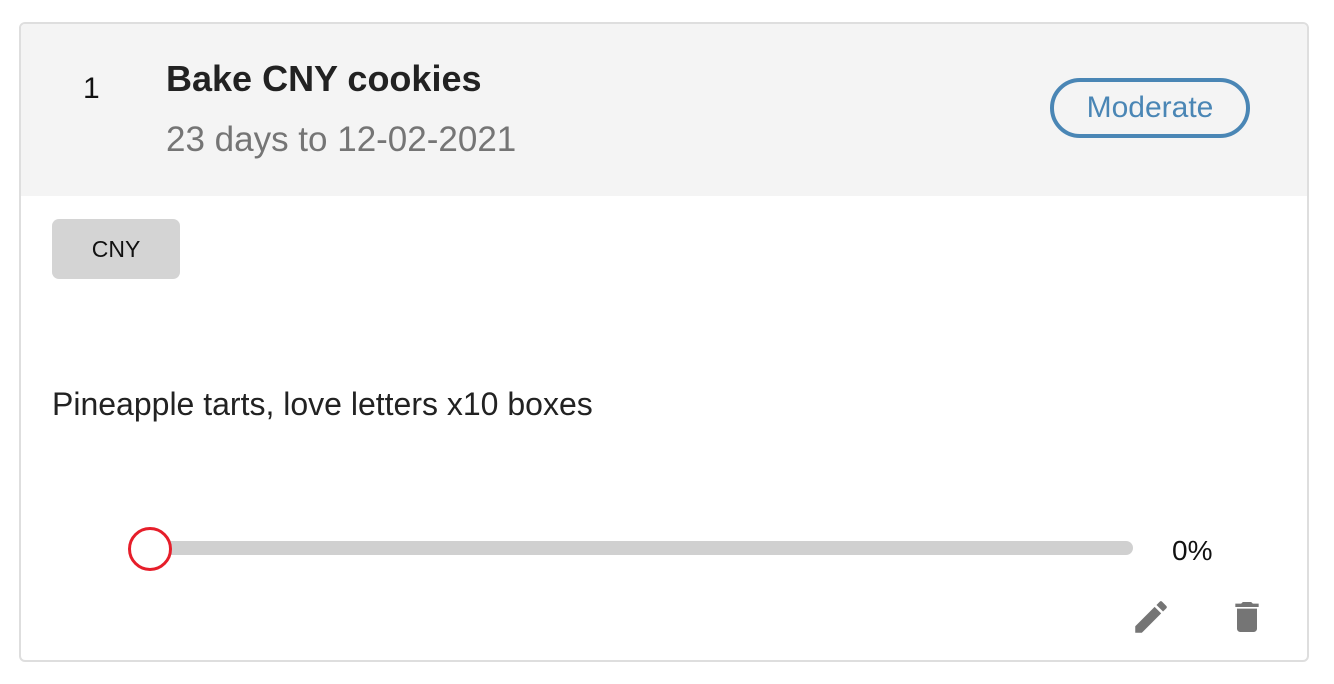 The height and width of the screenshot is (684, 1334). What do you see at coordinates (1150, 108) in the screenshot?
I see `priority-badge: Moderate` at bounding box center [1150, 108].